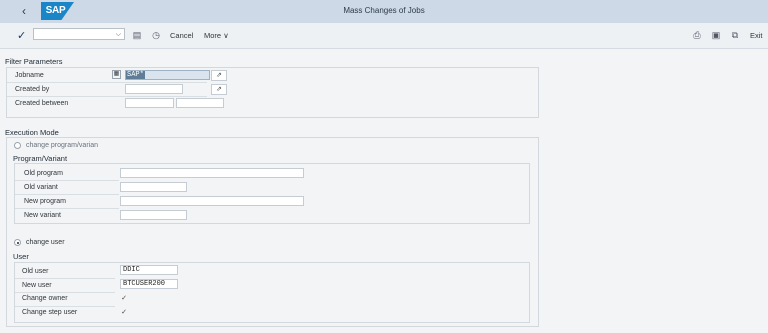  What do you see at coordinates (50, 312) in the screenshot?
I see `change-step-user-label: Change step user` at bounding box center [50, 312].